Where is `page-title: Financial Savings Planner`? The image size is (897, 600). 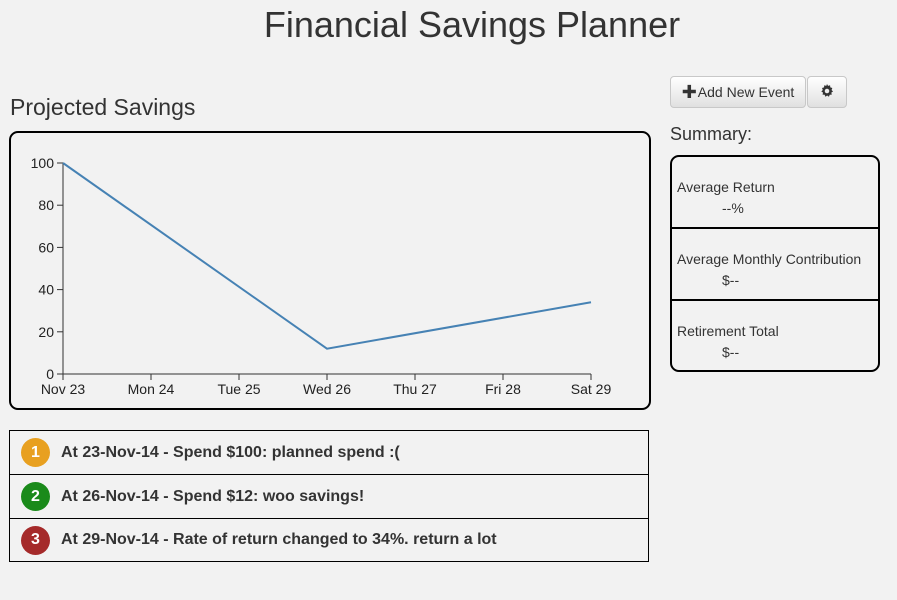
page-title: Financial Savings Planner is located at coordinates (472, 24).